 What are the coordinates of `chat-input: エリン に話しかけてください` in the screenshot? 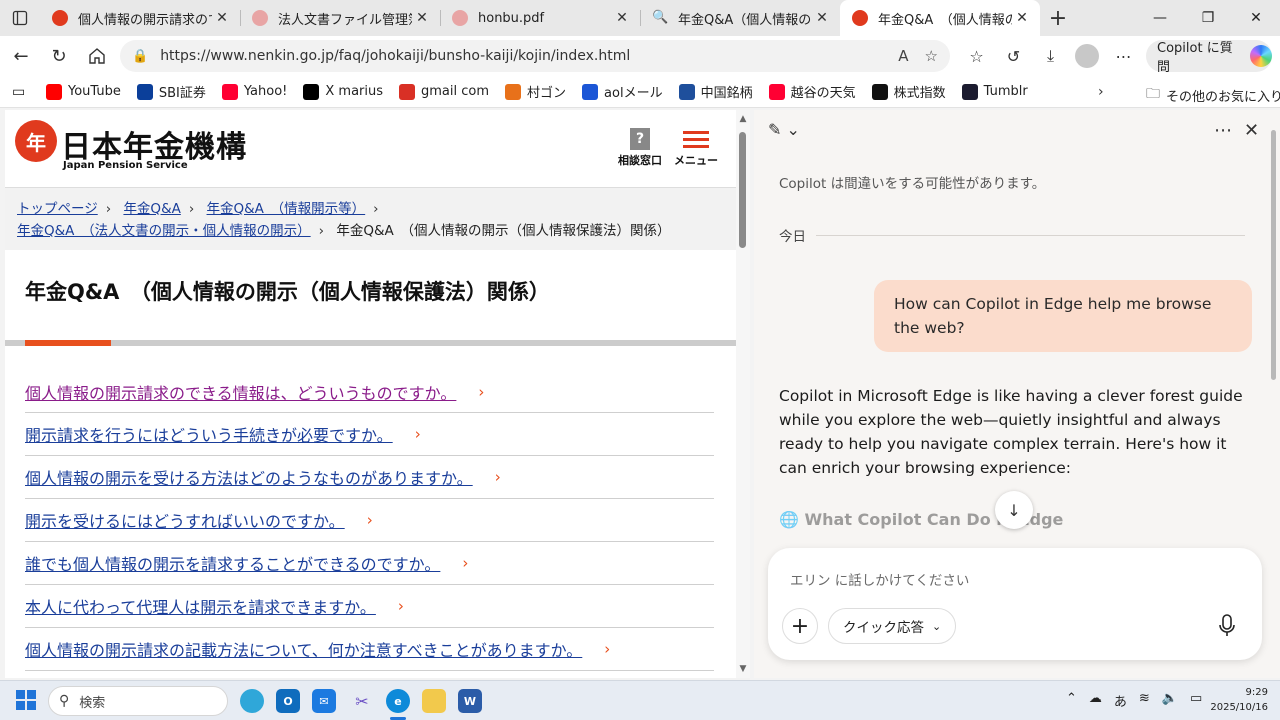 It's located at (879, 579).